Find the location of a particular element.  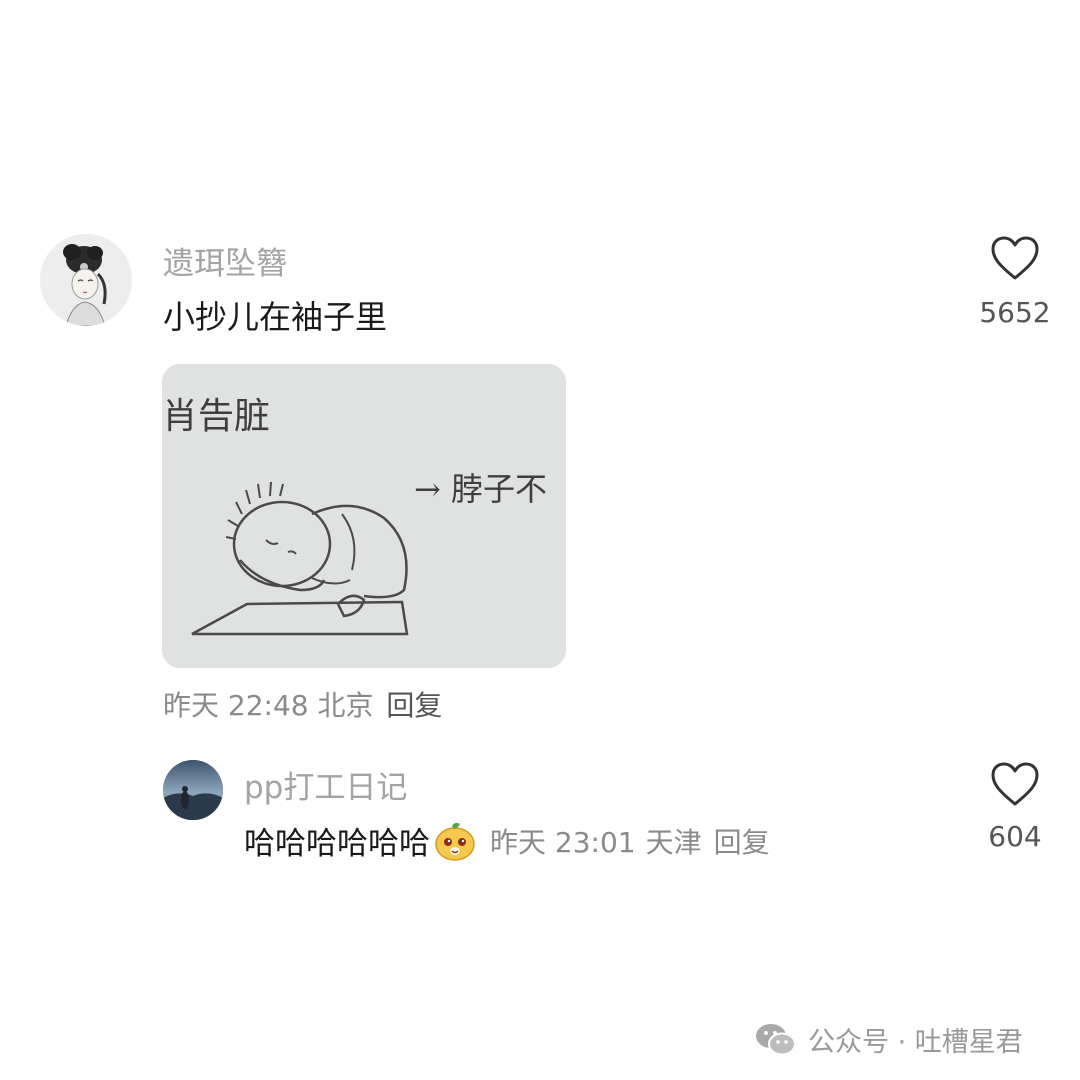

reply-text: 哈哈哈哈哈哈 is located at coordinates (337, 844).